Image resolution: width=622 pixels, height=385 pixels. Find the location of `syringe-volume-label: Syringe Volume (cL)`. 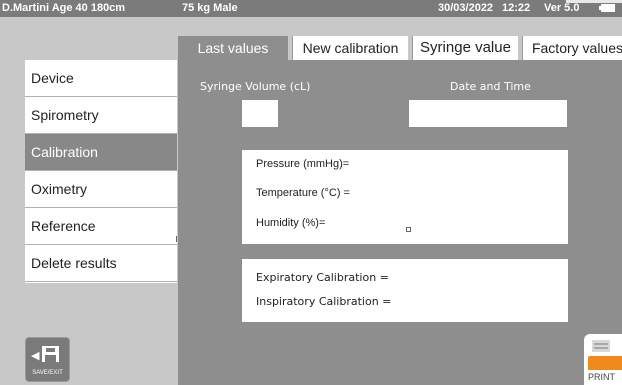

syringe-volume-label: Syringe Volume (cL) is located at coordinates (255, 86).